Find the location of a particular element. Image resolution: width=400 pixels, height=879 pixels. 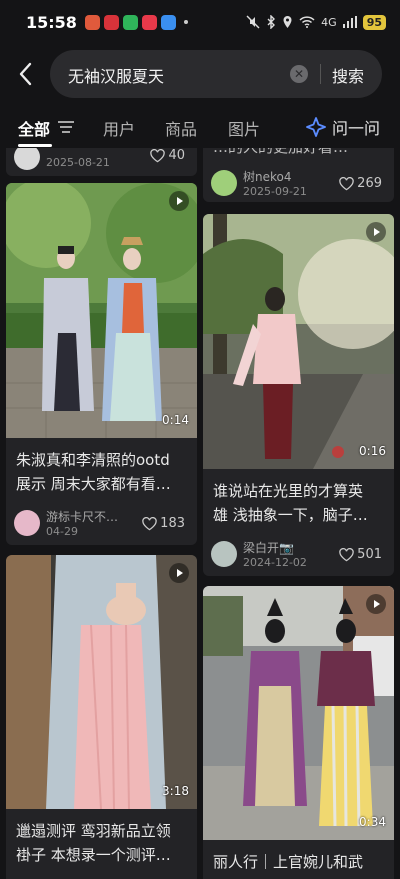

card-meta: 树neko4 2025-09-21 269 is located at coordinates (298, 185).